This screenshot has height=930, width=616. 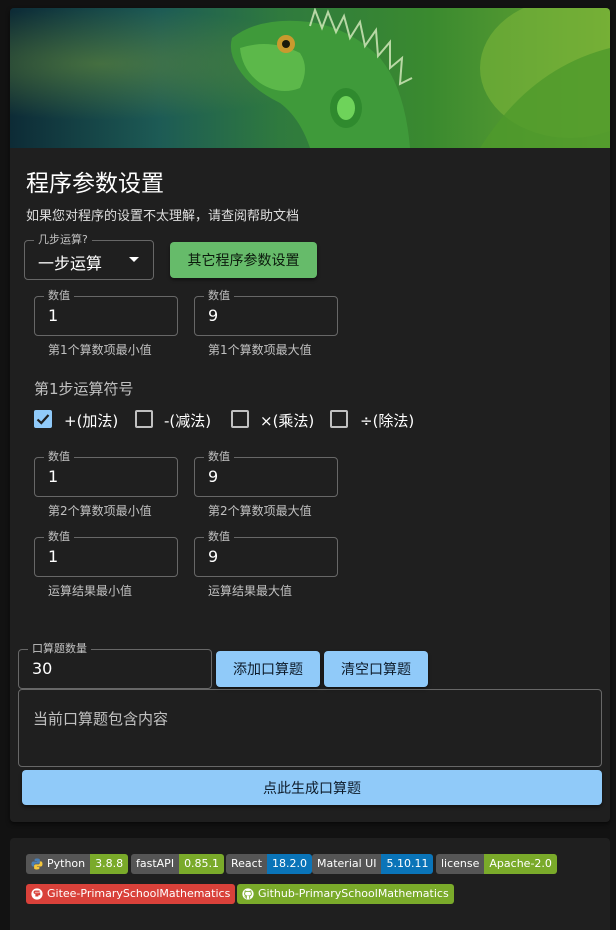 I want to click on page-subtitle: 如果您对程序的设置不太理解，请查阅帮助文档, so click(x=163, y=216).